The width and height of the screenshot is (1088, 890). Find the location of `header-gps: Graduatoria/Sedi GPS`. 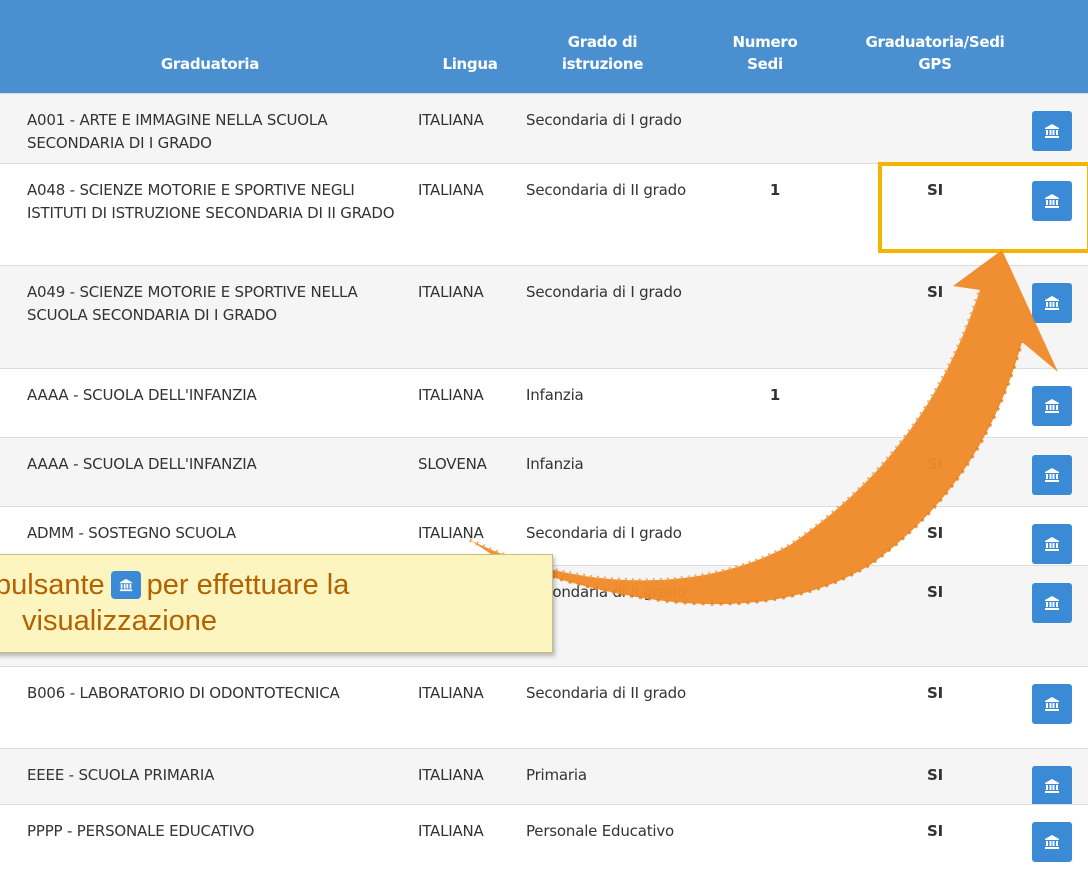

header-gps: Graduatoria/Sedi GPS is located at coordinates (935, 53).